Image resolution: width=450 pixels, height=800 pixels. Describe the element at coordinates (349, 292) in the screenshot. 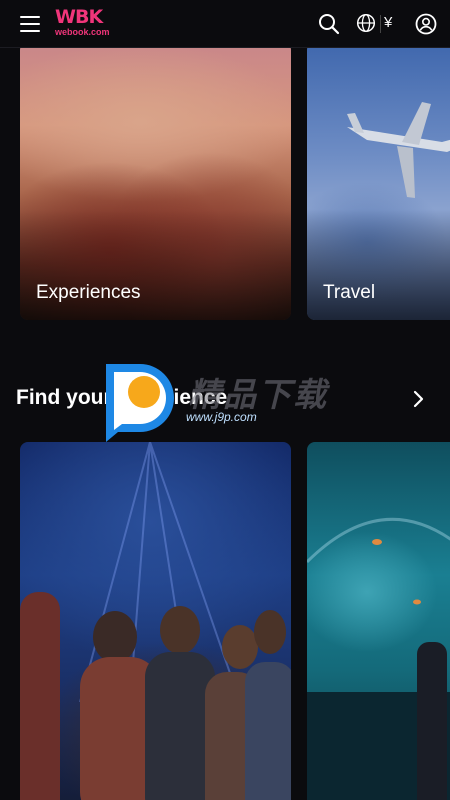

I see `category-label: Travel` at that location.